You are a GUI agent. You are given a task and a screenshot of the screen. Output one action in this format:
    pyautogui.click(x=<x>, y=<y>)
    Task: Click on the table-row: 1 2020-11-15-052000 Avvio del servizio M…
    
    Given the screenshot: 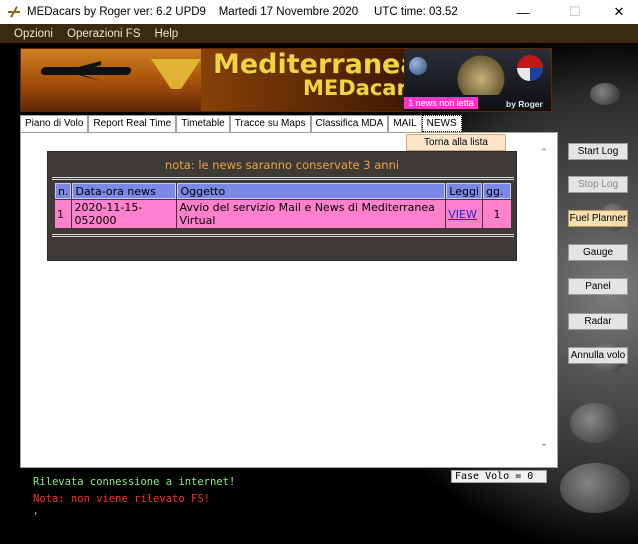 What is the action you would take?
    pyautogui.click(x=283, y=214)
    